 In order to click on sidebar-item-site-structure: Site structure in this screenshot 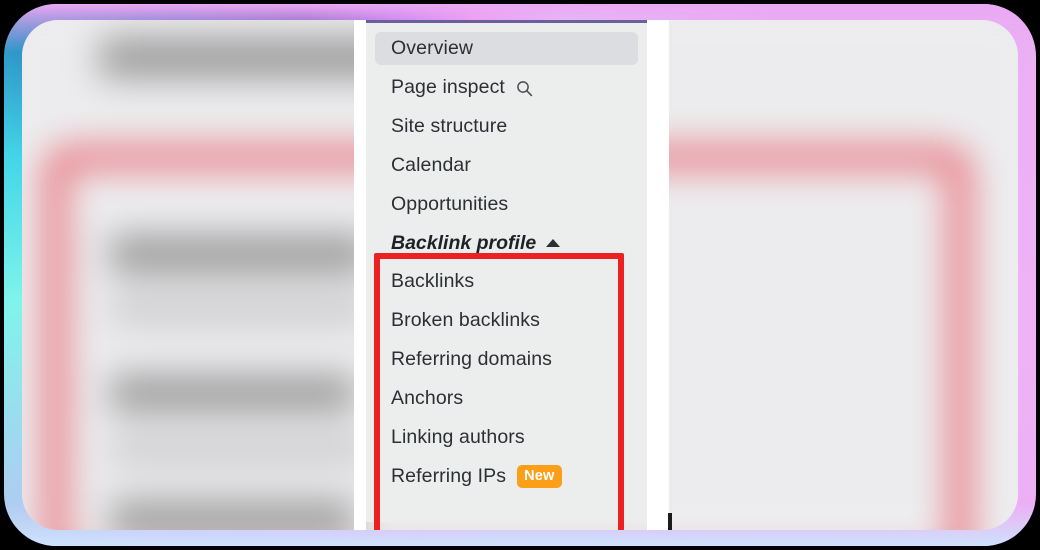, I will do `click(506, 126)`.